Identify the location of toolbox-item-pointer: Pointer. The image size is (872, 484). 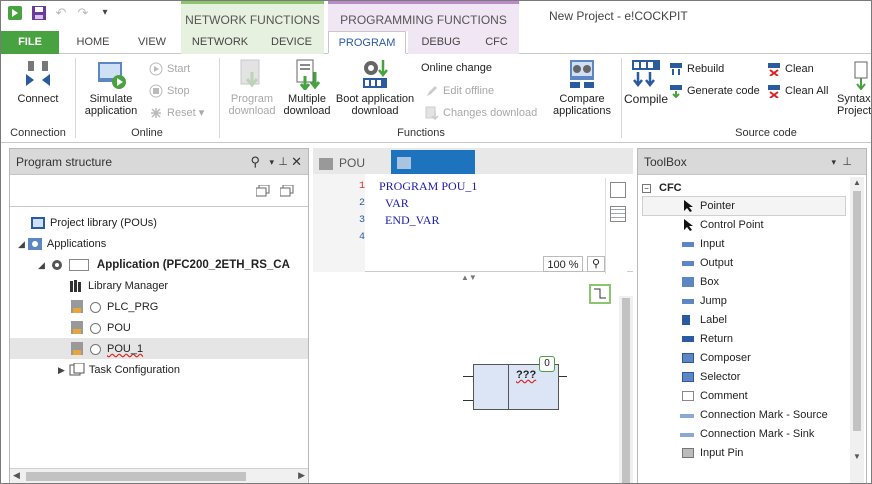
(709, 206).